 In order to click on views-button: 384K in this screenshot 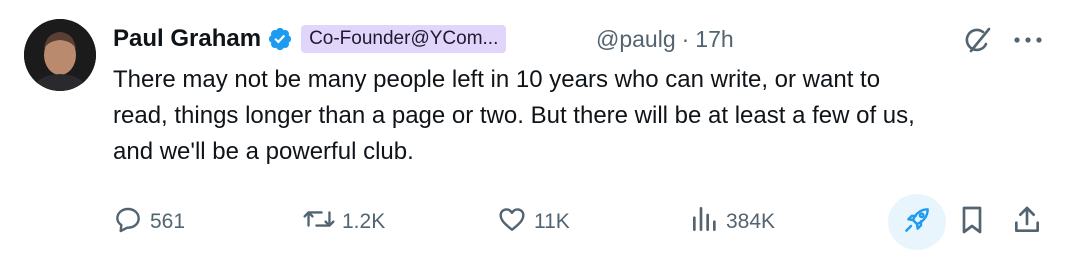, I will do `click(732, 222)`.